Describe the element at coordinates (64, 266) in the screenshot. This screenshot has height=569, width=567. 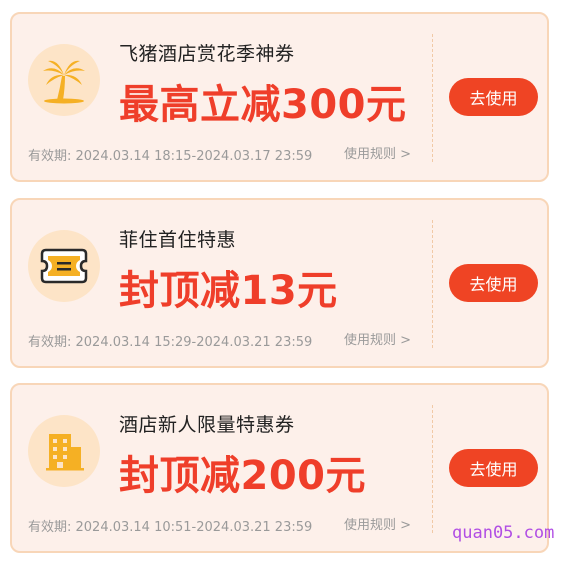
I see `ticket-icon` at that location.